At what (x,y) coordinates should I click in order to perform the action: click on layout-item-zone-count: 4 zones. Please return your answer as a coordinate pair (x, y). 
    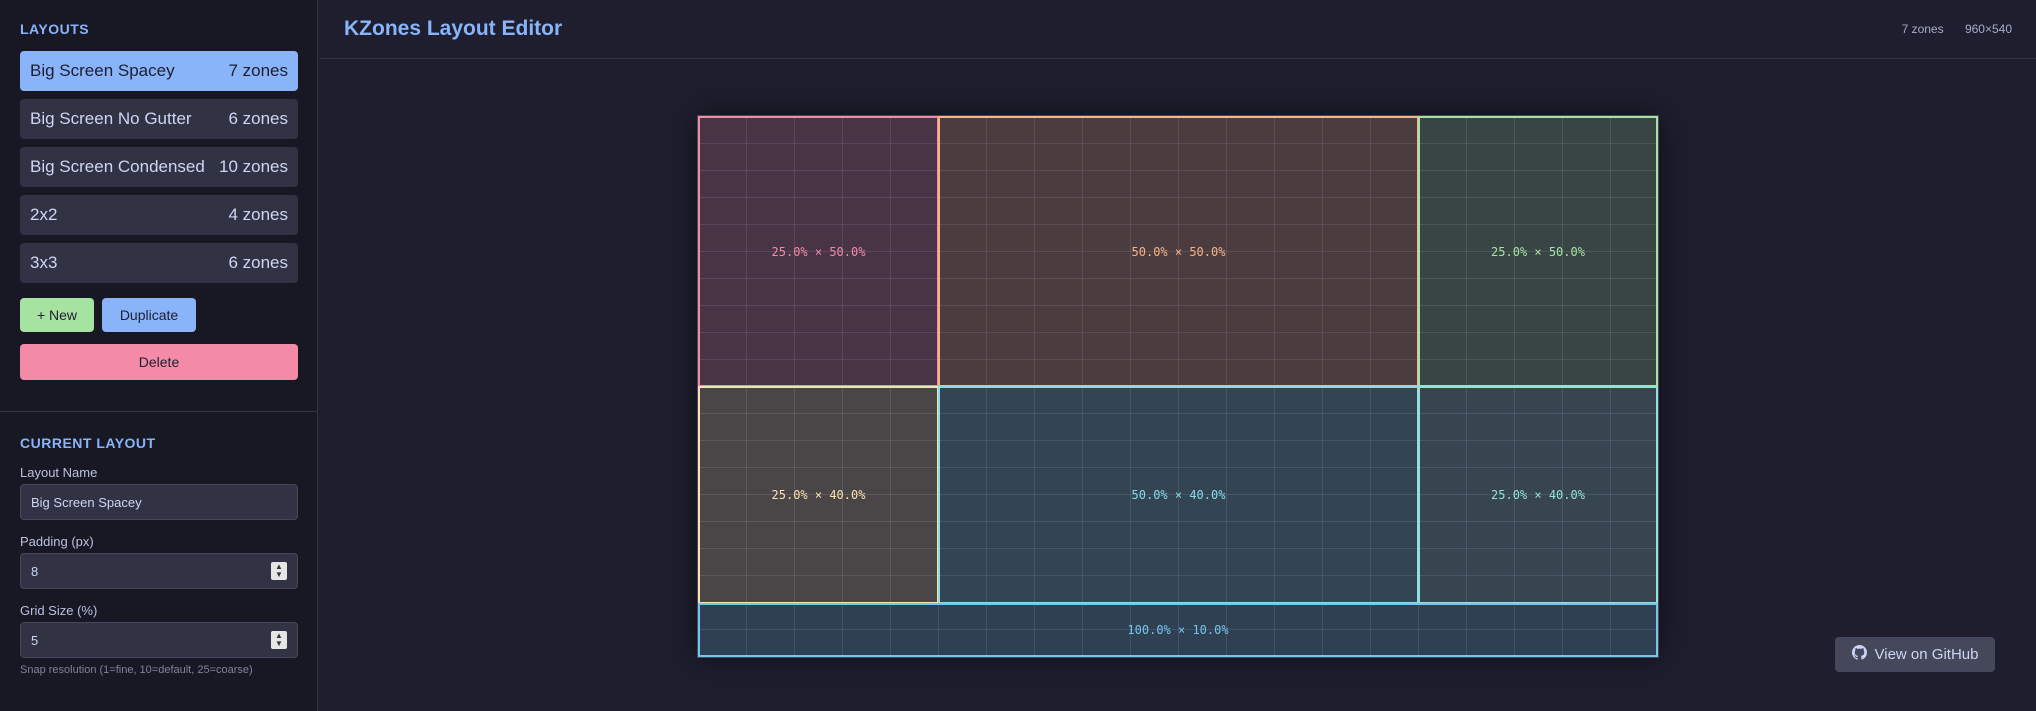
    Looking at the image, I should click on (258, 214).